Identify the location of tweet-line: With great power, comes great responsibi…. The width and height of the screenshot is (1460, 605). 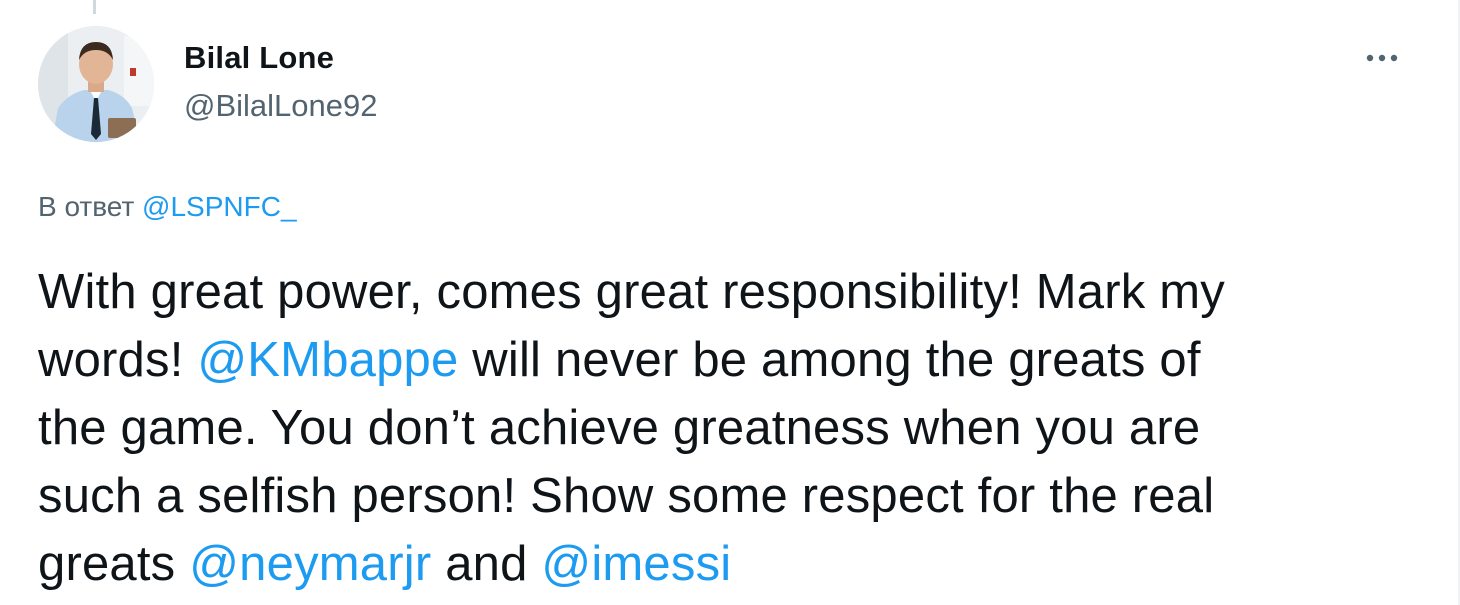
(728, 292).